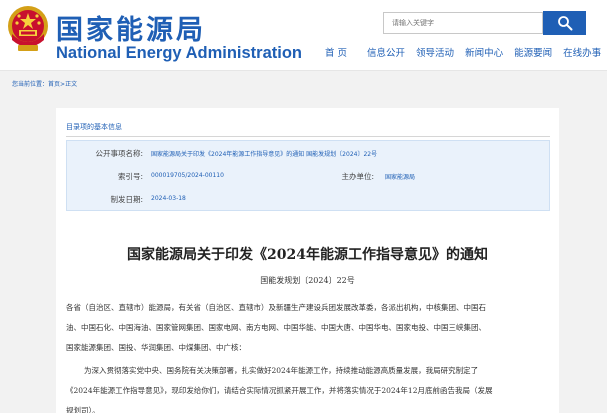 This screenshot has height=413, width=607. I want to click on nav-leader-activities: 领导活动, so click(435, 52).